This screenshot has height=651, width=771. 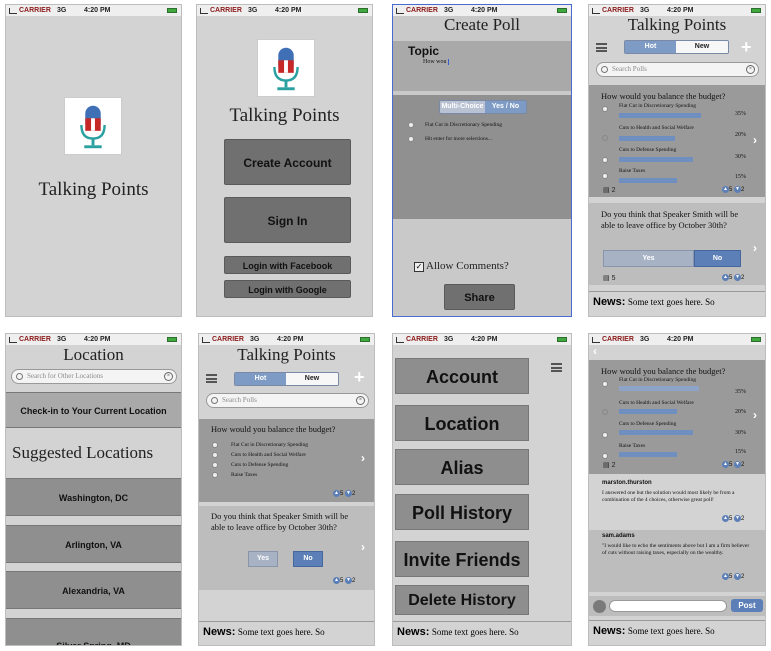 I want to click on back-icon: ‹, so click(x=595, y=351).